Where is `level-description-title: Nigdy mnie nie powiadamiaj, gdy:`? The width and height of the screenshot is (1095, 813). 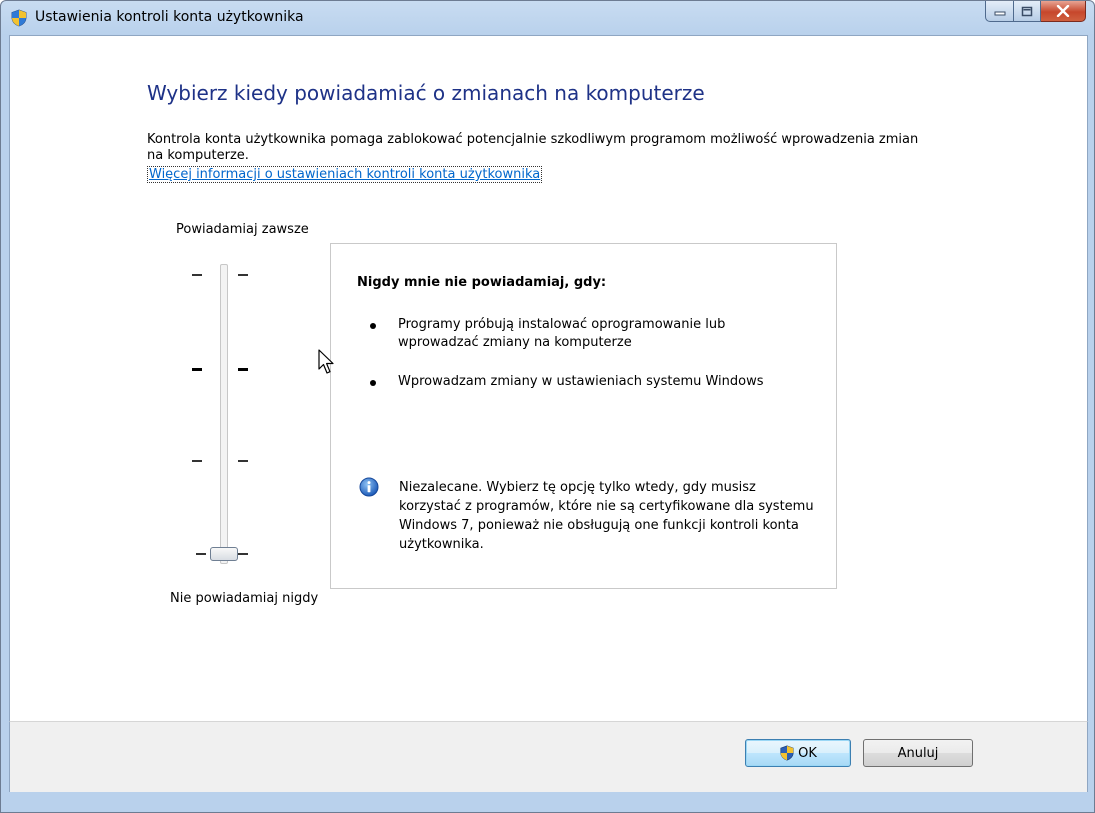 level-description-title: Nigdy mnie nie powiadamiaj, gdy: is located at coordinates (482, 282).